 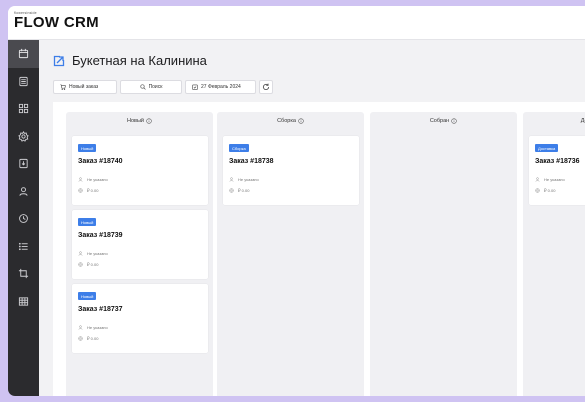 I want to click on status-badge: Доставка, so click(x=547, y=148).